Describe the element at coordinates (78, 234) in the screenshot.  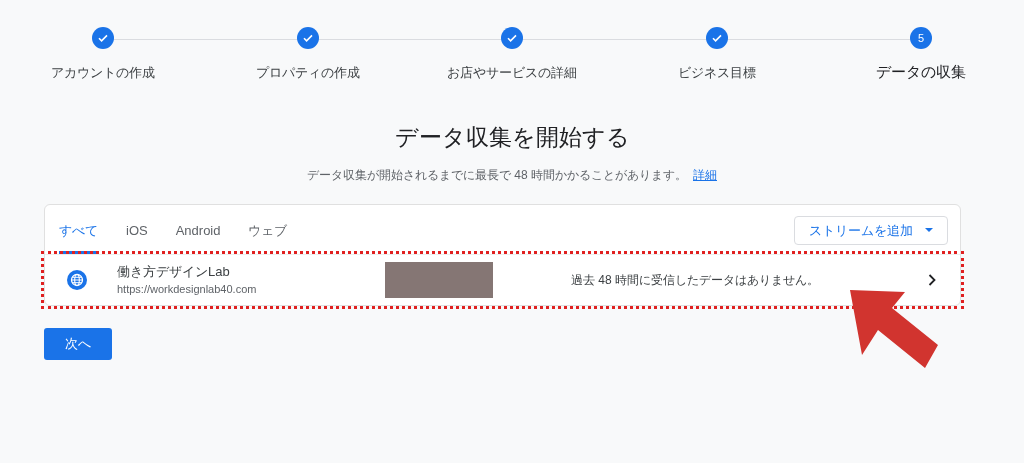
I see `tab: すべて` at that location.